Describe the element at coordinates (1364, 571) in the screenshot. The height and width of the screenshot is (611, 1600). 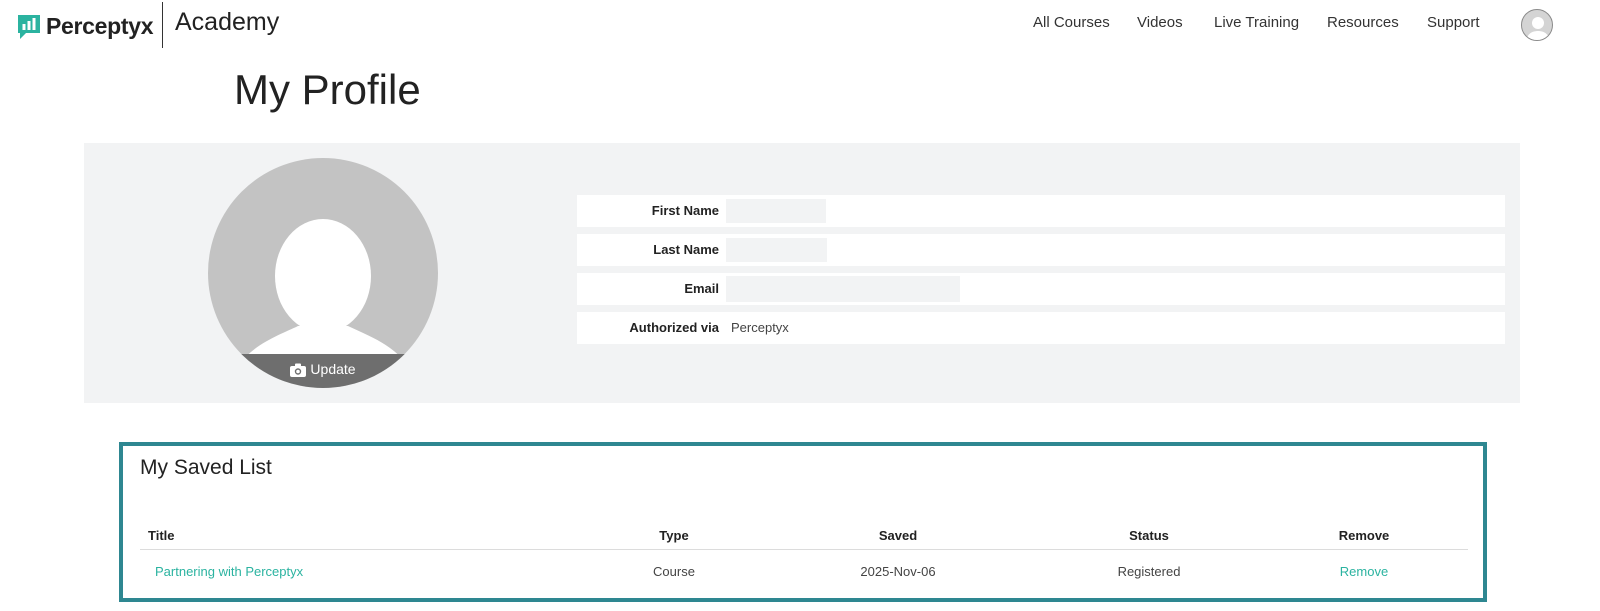
I see `remove-link: Remove` at that location.